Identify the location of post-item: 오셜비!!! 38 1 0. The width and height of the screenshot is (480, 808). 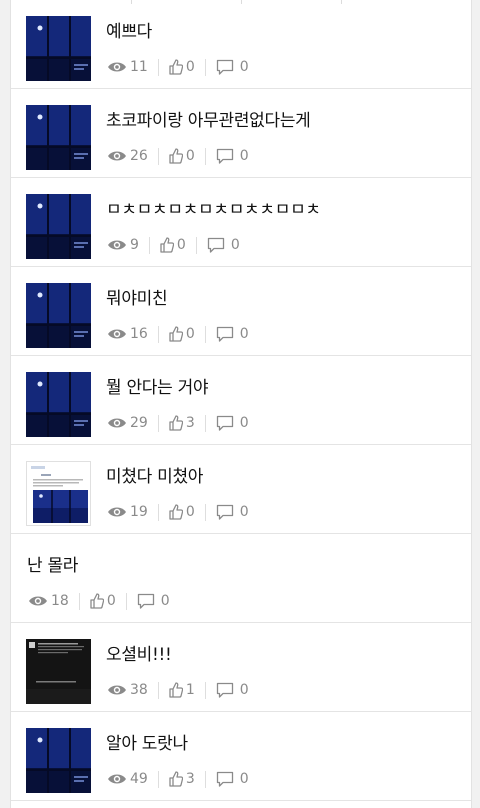
(241, 667).